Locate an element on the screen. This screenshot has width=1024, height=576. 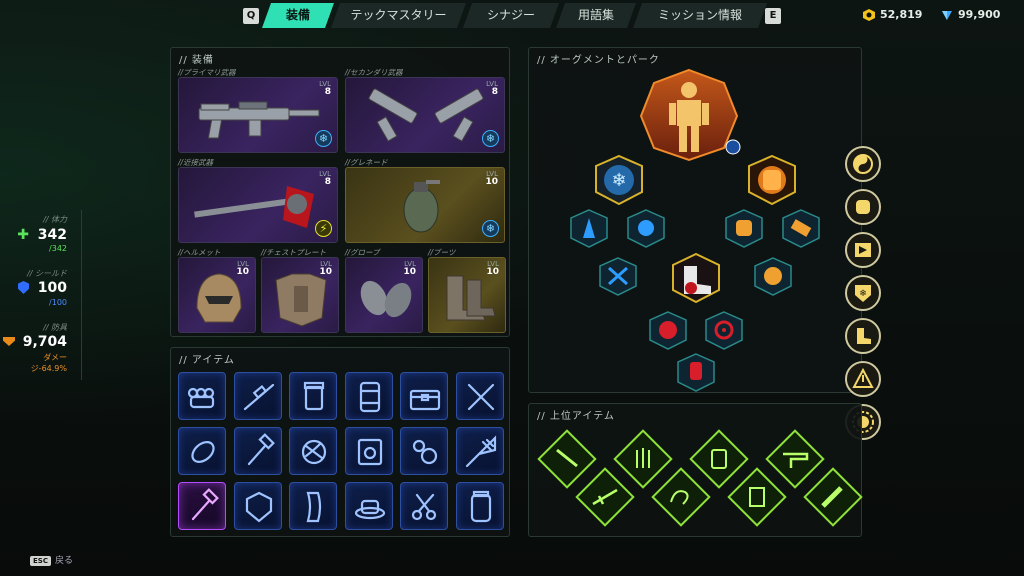
helmet-slot: LVL 10 is located at coordinates (217, 295).